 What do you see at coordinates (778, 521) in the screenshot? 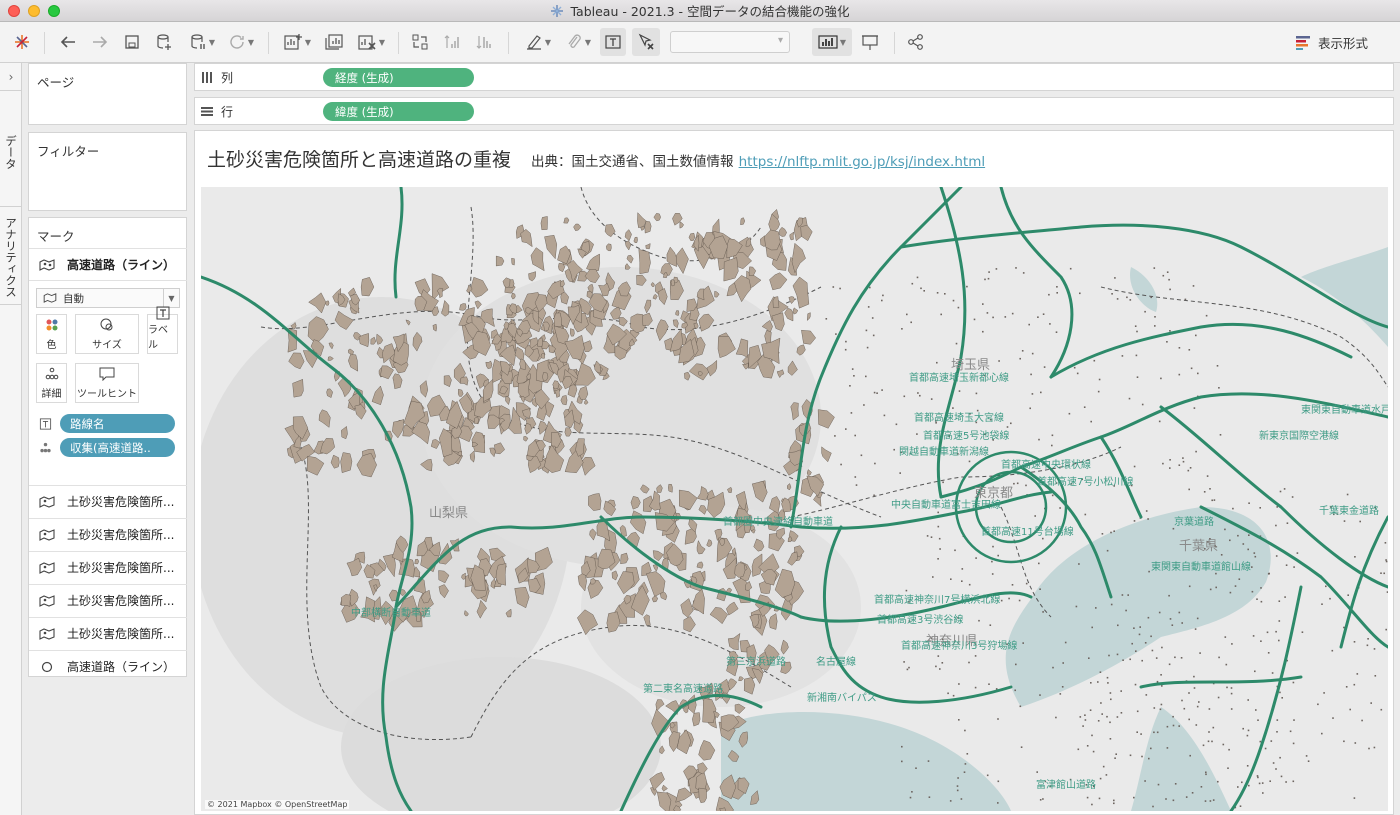
I see `road-label: 首都圏中央連絡自動車道` at bounding box center [778, 521].